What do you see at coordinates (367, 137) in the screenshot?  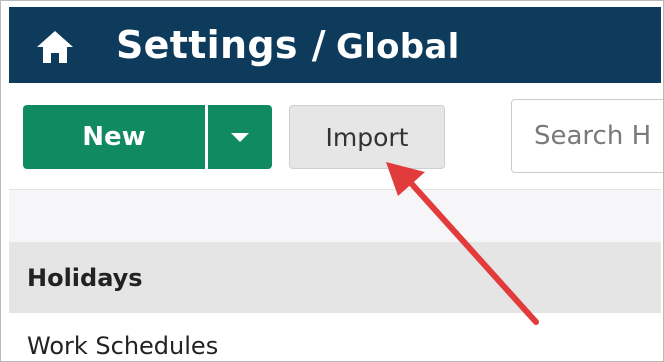 I see `import-button: Import` at bounding box center [367, 137].